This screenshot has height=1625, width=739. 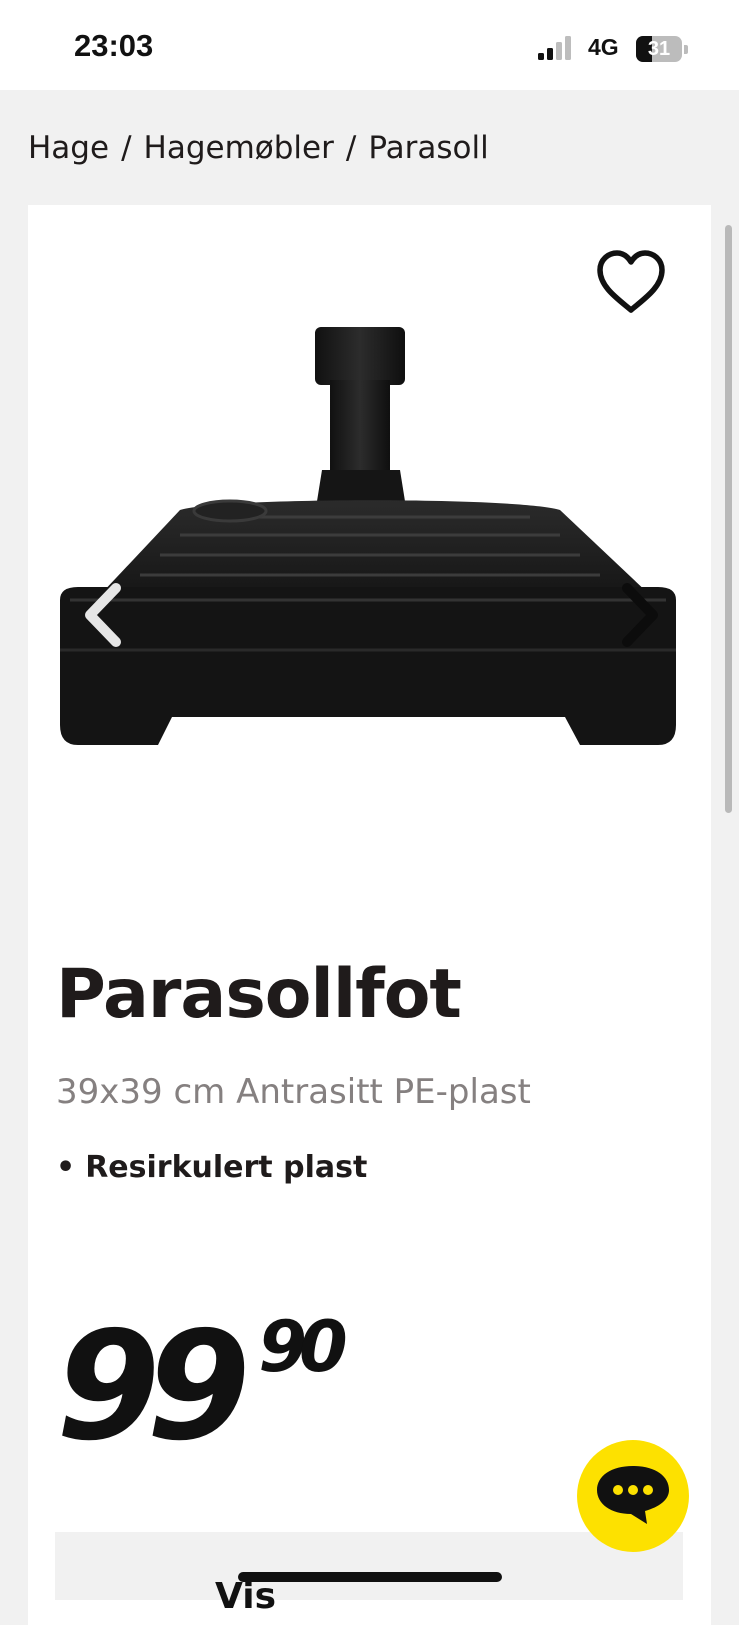 What do you see at coordinates (631, 283) in the screenshot?
I see `heart-icon` at bounding box center [631, 283].